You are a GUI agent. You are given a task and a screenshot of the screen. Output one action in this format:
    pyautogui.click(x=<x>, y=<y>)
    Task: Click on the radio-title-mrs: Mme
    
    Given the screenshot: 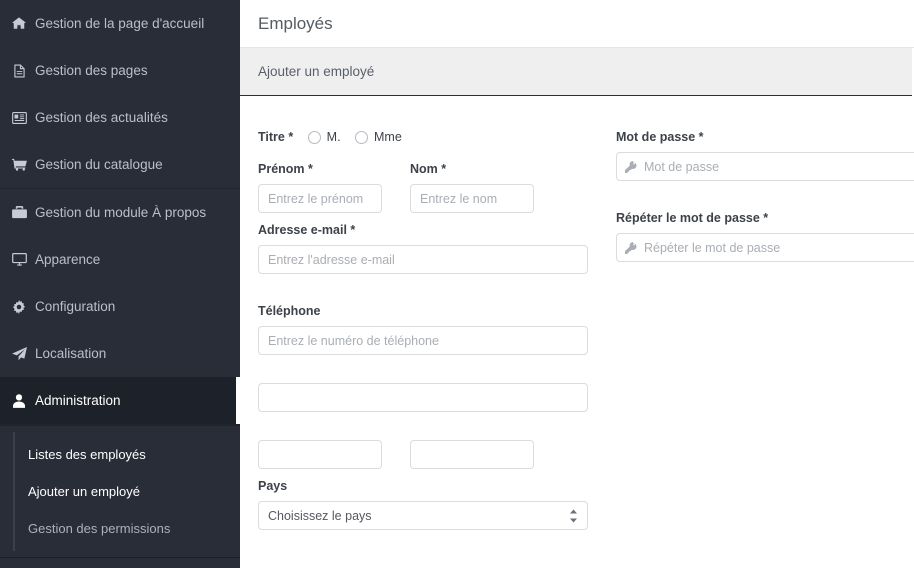 What is the action you would take?
    pyautogui.click(x=378, y=137)
    